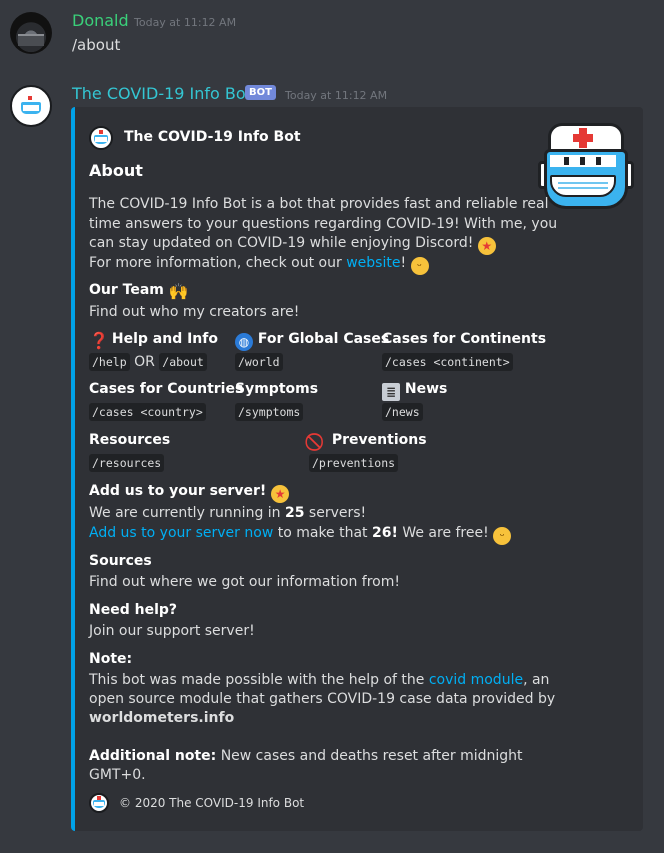 The width and height of the screenshot is (664, 853). I want to click on team-link: Find out who my creators are!, so click(194, 312).